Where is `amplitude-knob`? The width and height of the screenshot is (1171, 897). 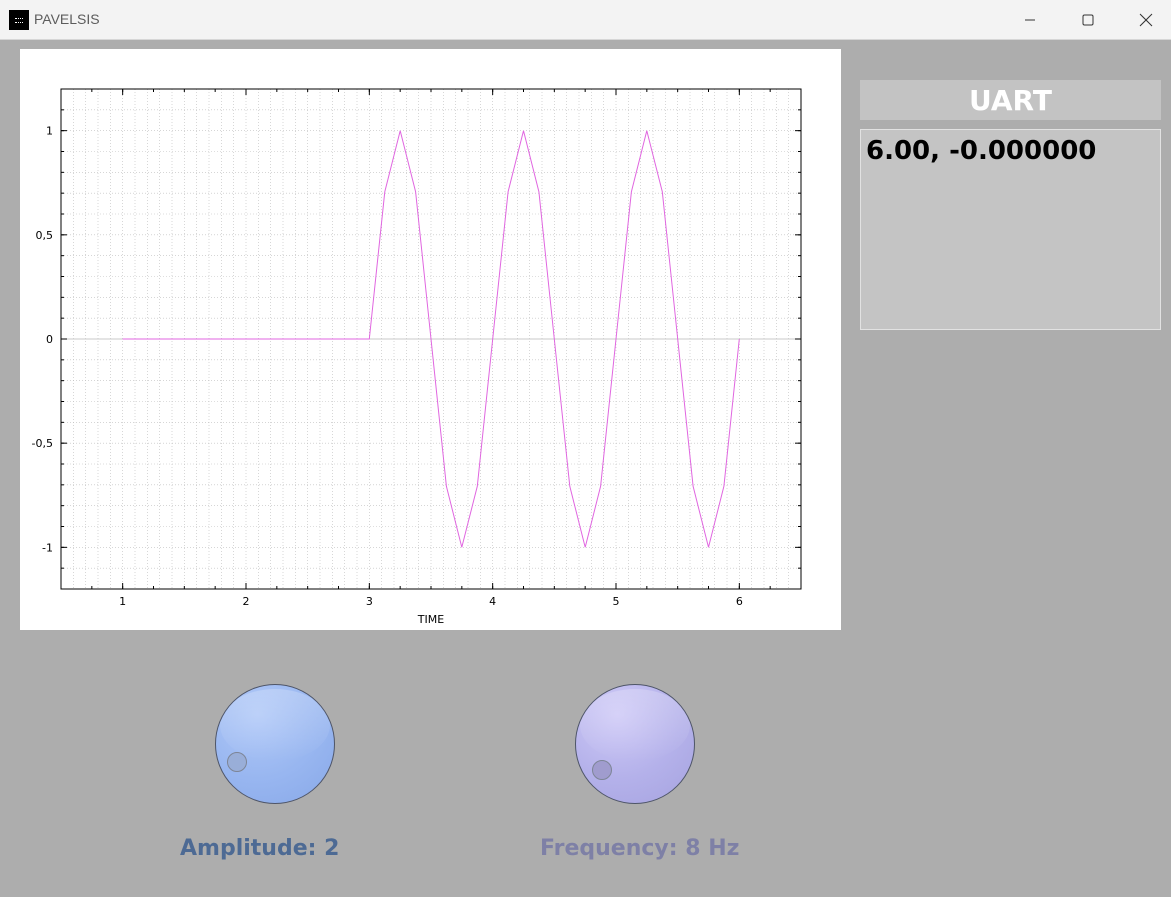
amplitude-knob is located at coordinates (275, 744).